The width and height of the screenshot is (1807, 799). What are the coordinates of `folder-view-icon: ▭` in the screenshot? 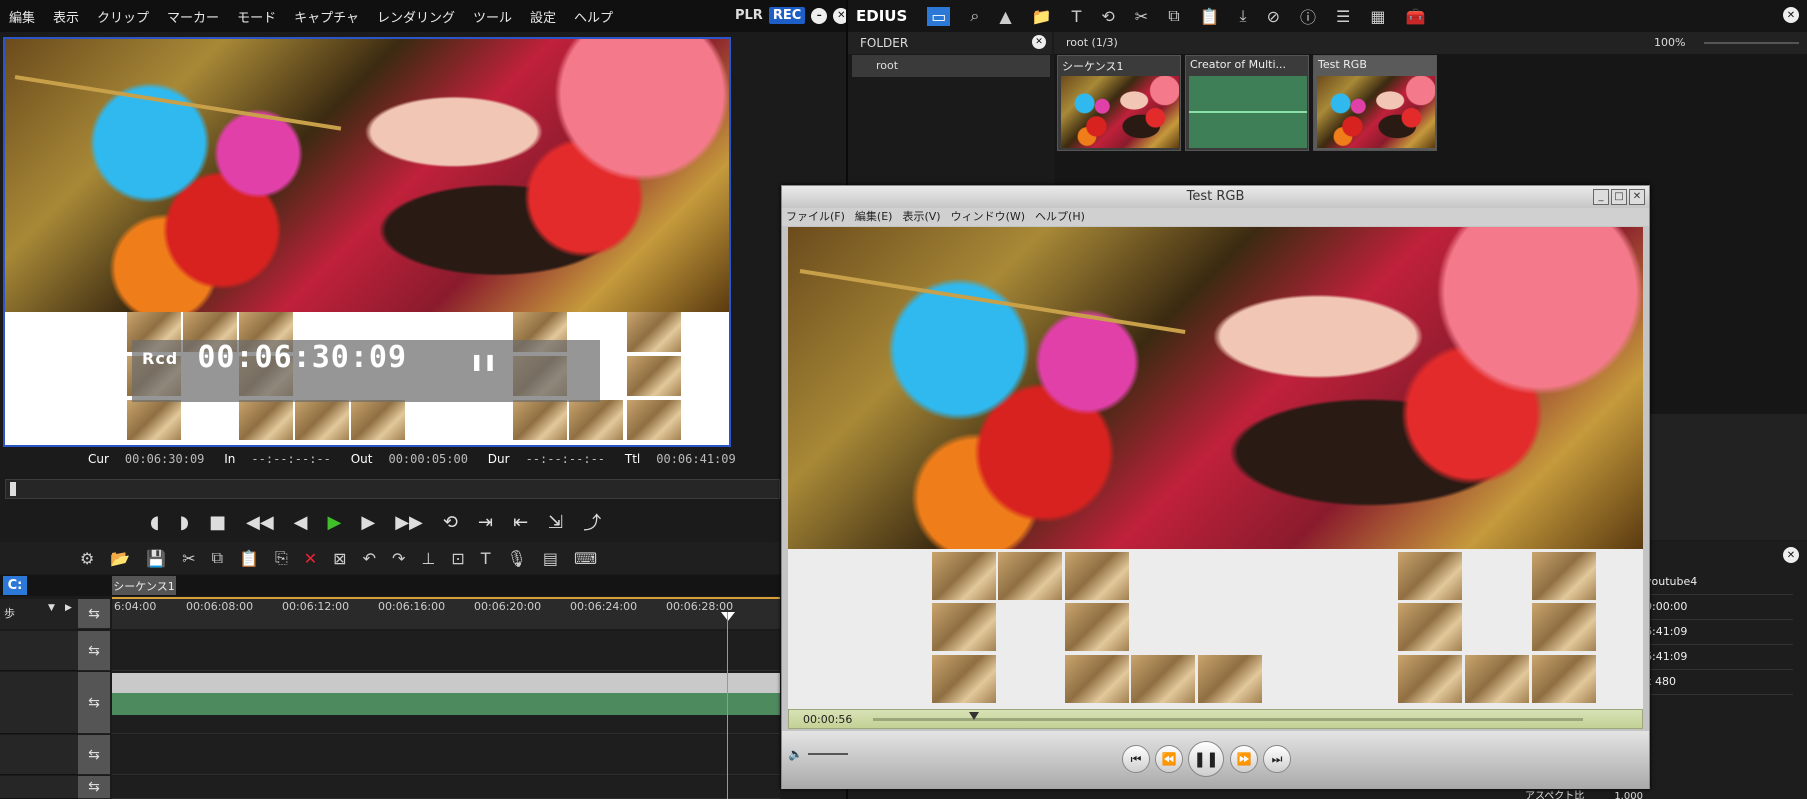 It's located at (939, 16).